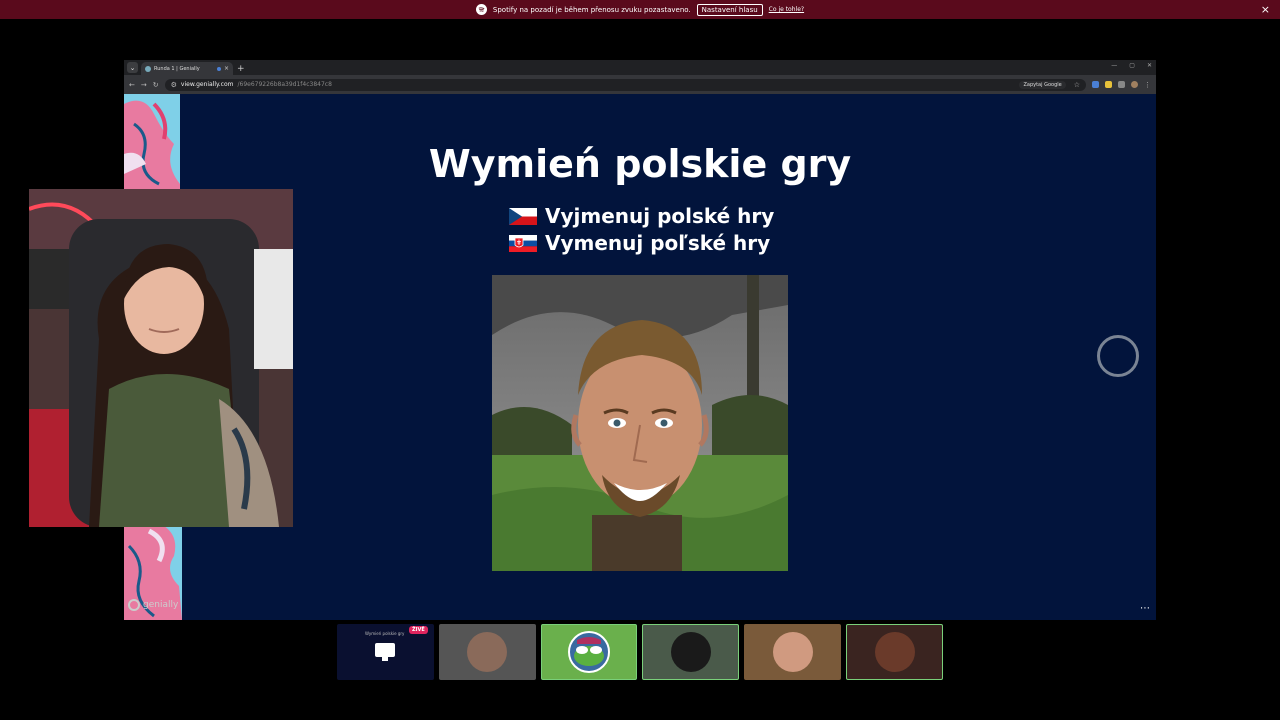 The width and height of the screenshot is (1280, 720). I want to click on pepe-avatar, so click(589, 652).